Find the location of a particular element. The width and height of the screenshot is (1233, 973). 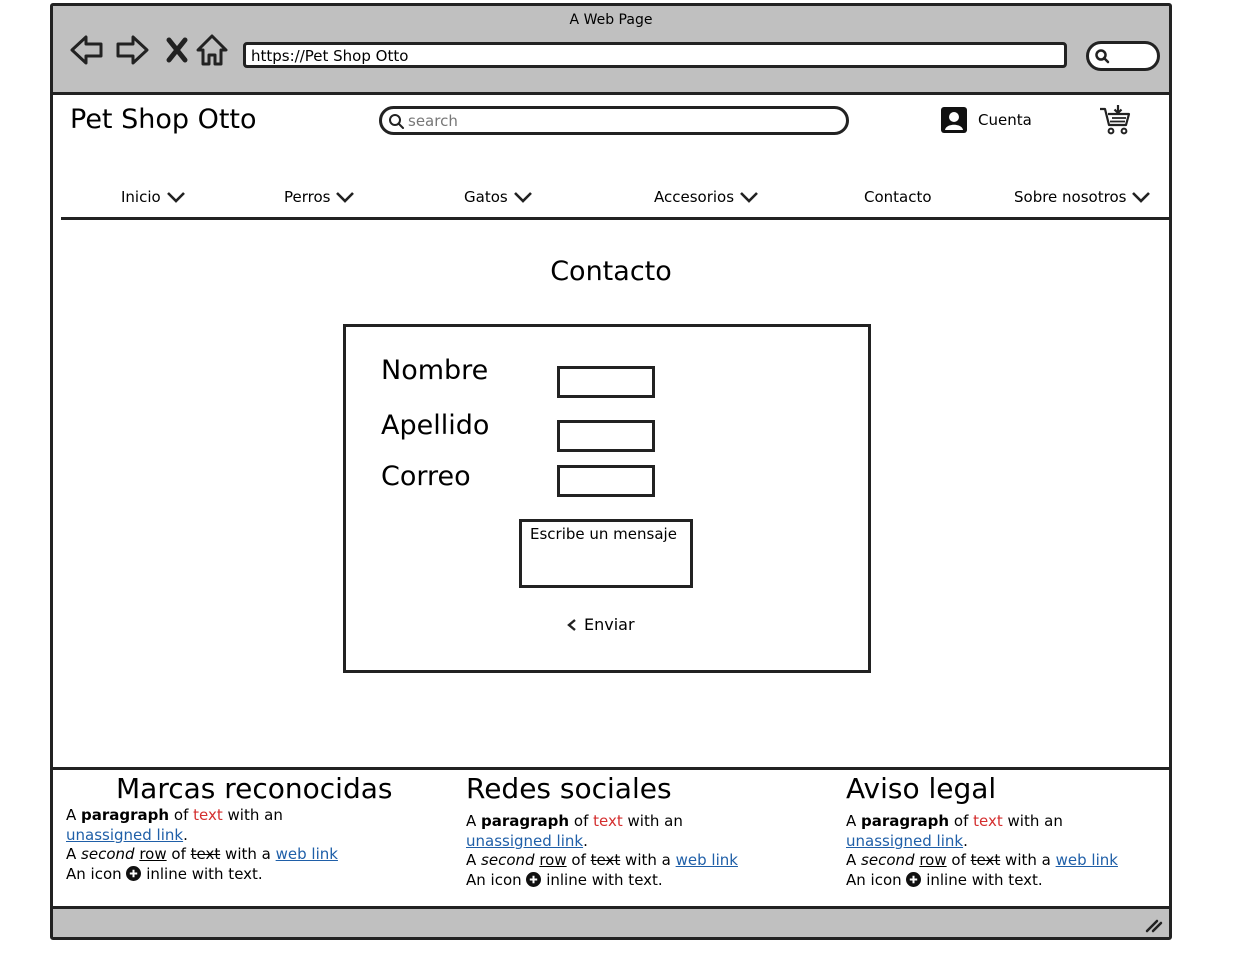

nombre-label: Nombre is located at coordinates (435, 370).